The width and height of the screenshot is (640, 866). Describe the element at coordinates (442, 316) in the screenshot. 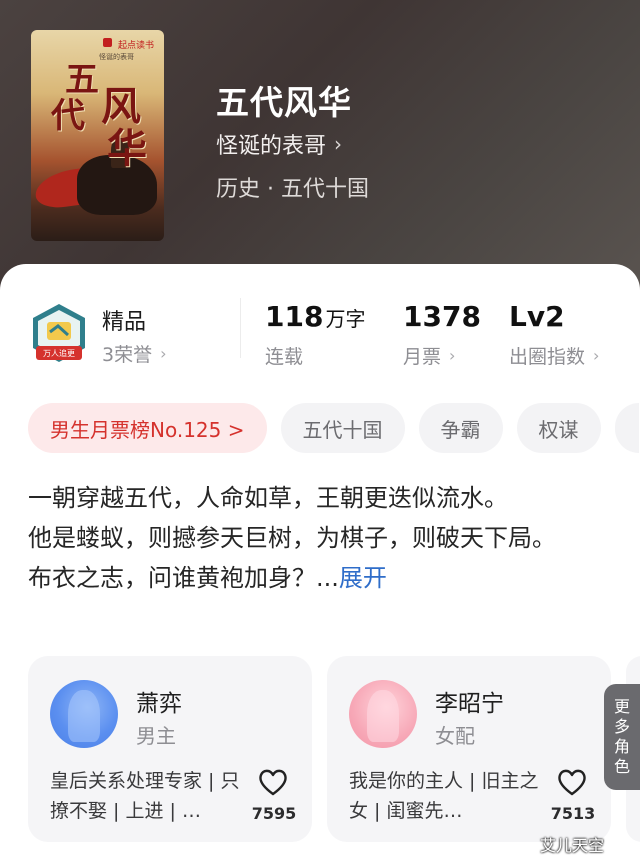

I see `monthly-votes-value: 1378` at that location.